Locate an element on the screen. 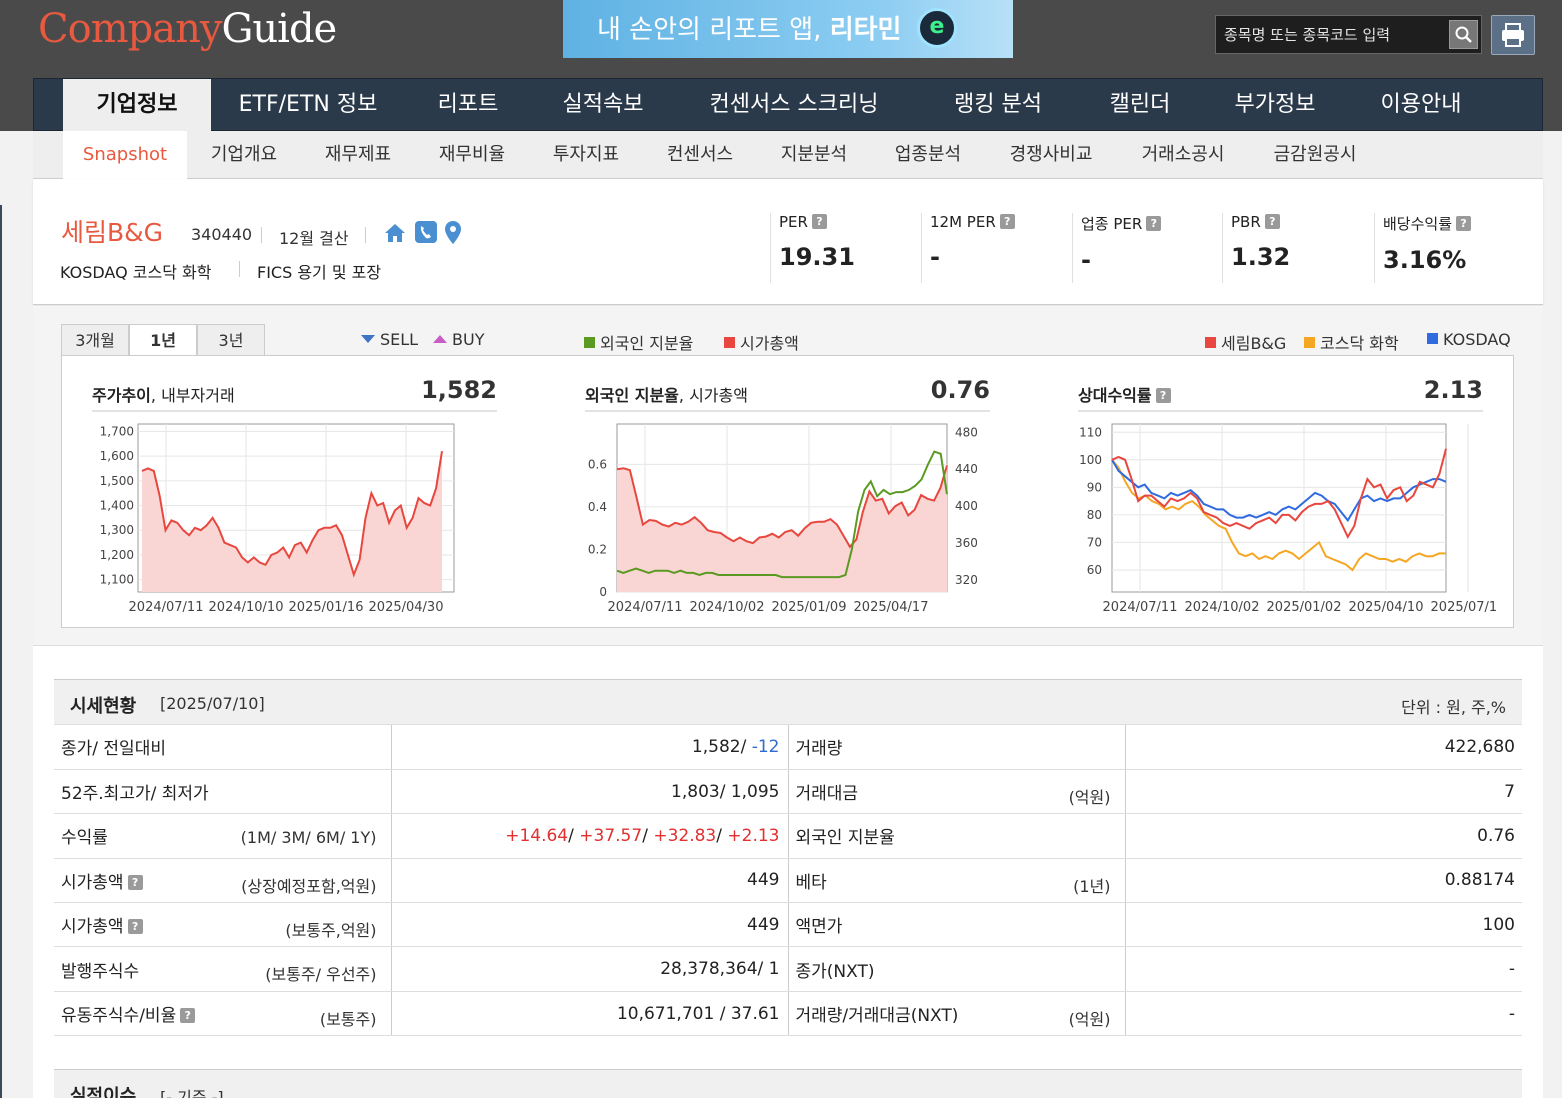 The height and width of the screenshot is (1098, 1562). sub-tab-peers: 경쟁사비교 is located at coordinates (1051, 155).